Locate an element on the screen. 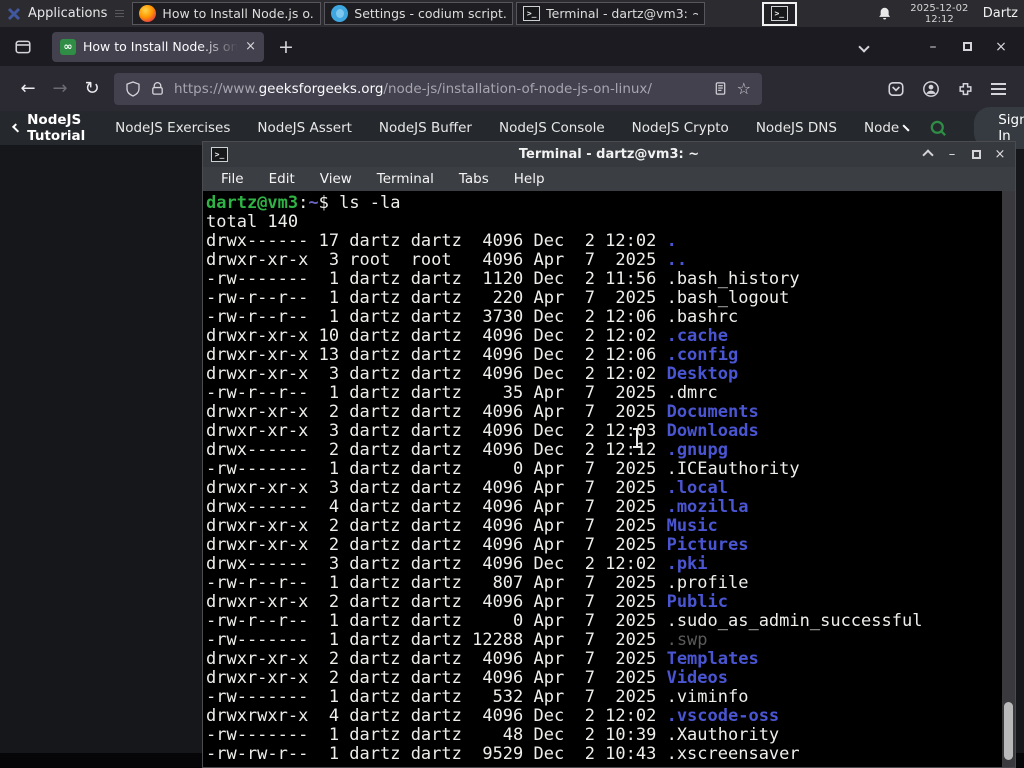 The image size is (1024, 768). shield-icon is located at coordinates (133, 88).